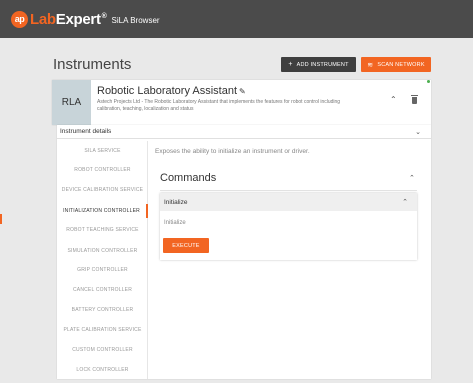 The image size is (473, 383). I want to click on instrument-avatar: RLA, so click(71, 102).